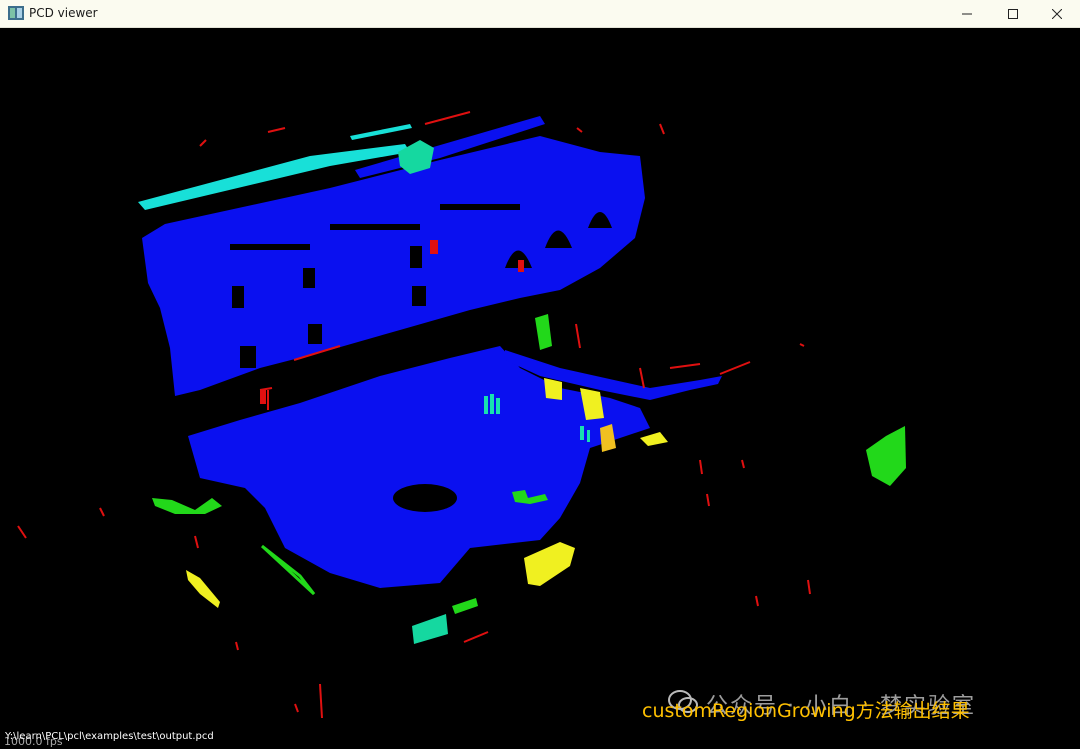 The width and height of the screenshot is (1080, 749). Describe the element at coordinates (63, 13) in the screenshot. I see `window-title: PCD viewer` at that location.